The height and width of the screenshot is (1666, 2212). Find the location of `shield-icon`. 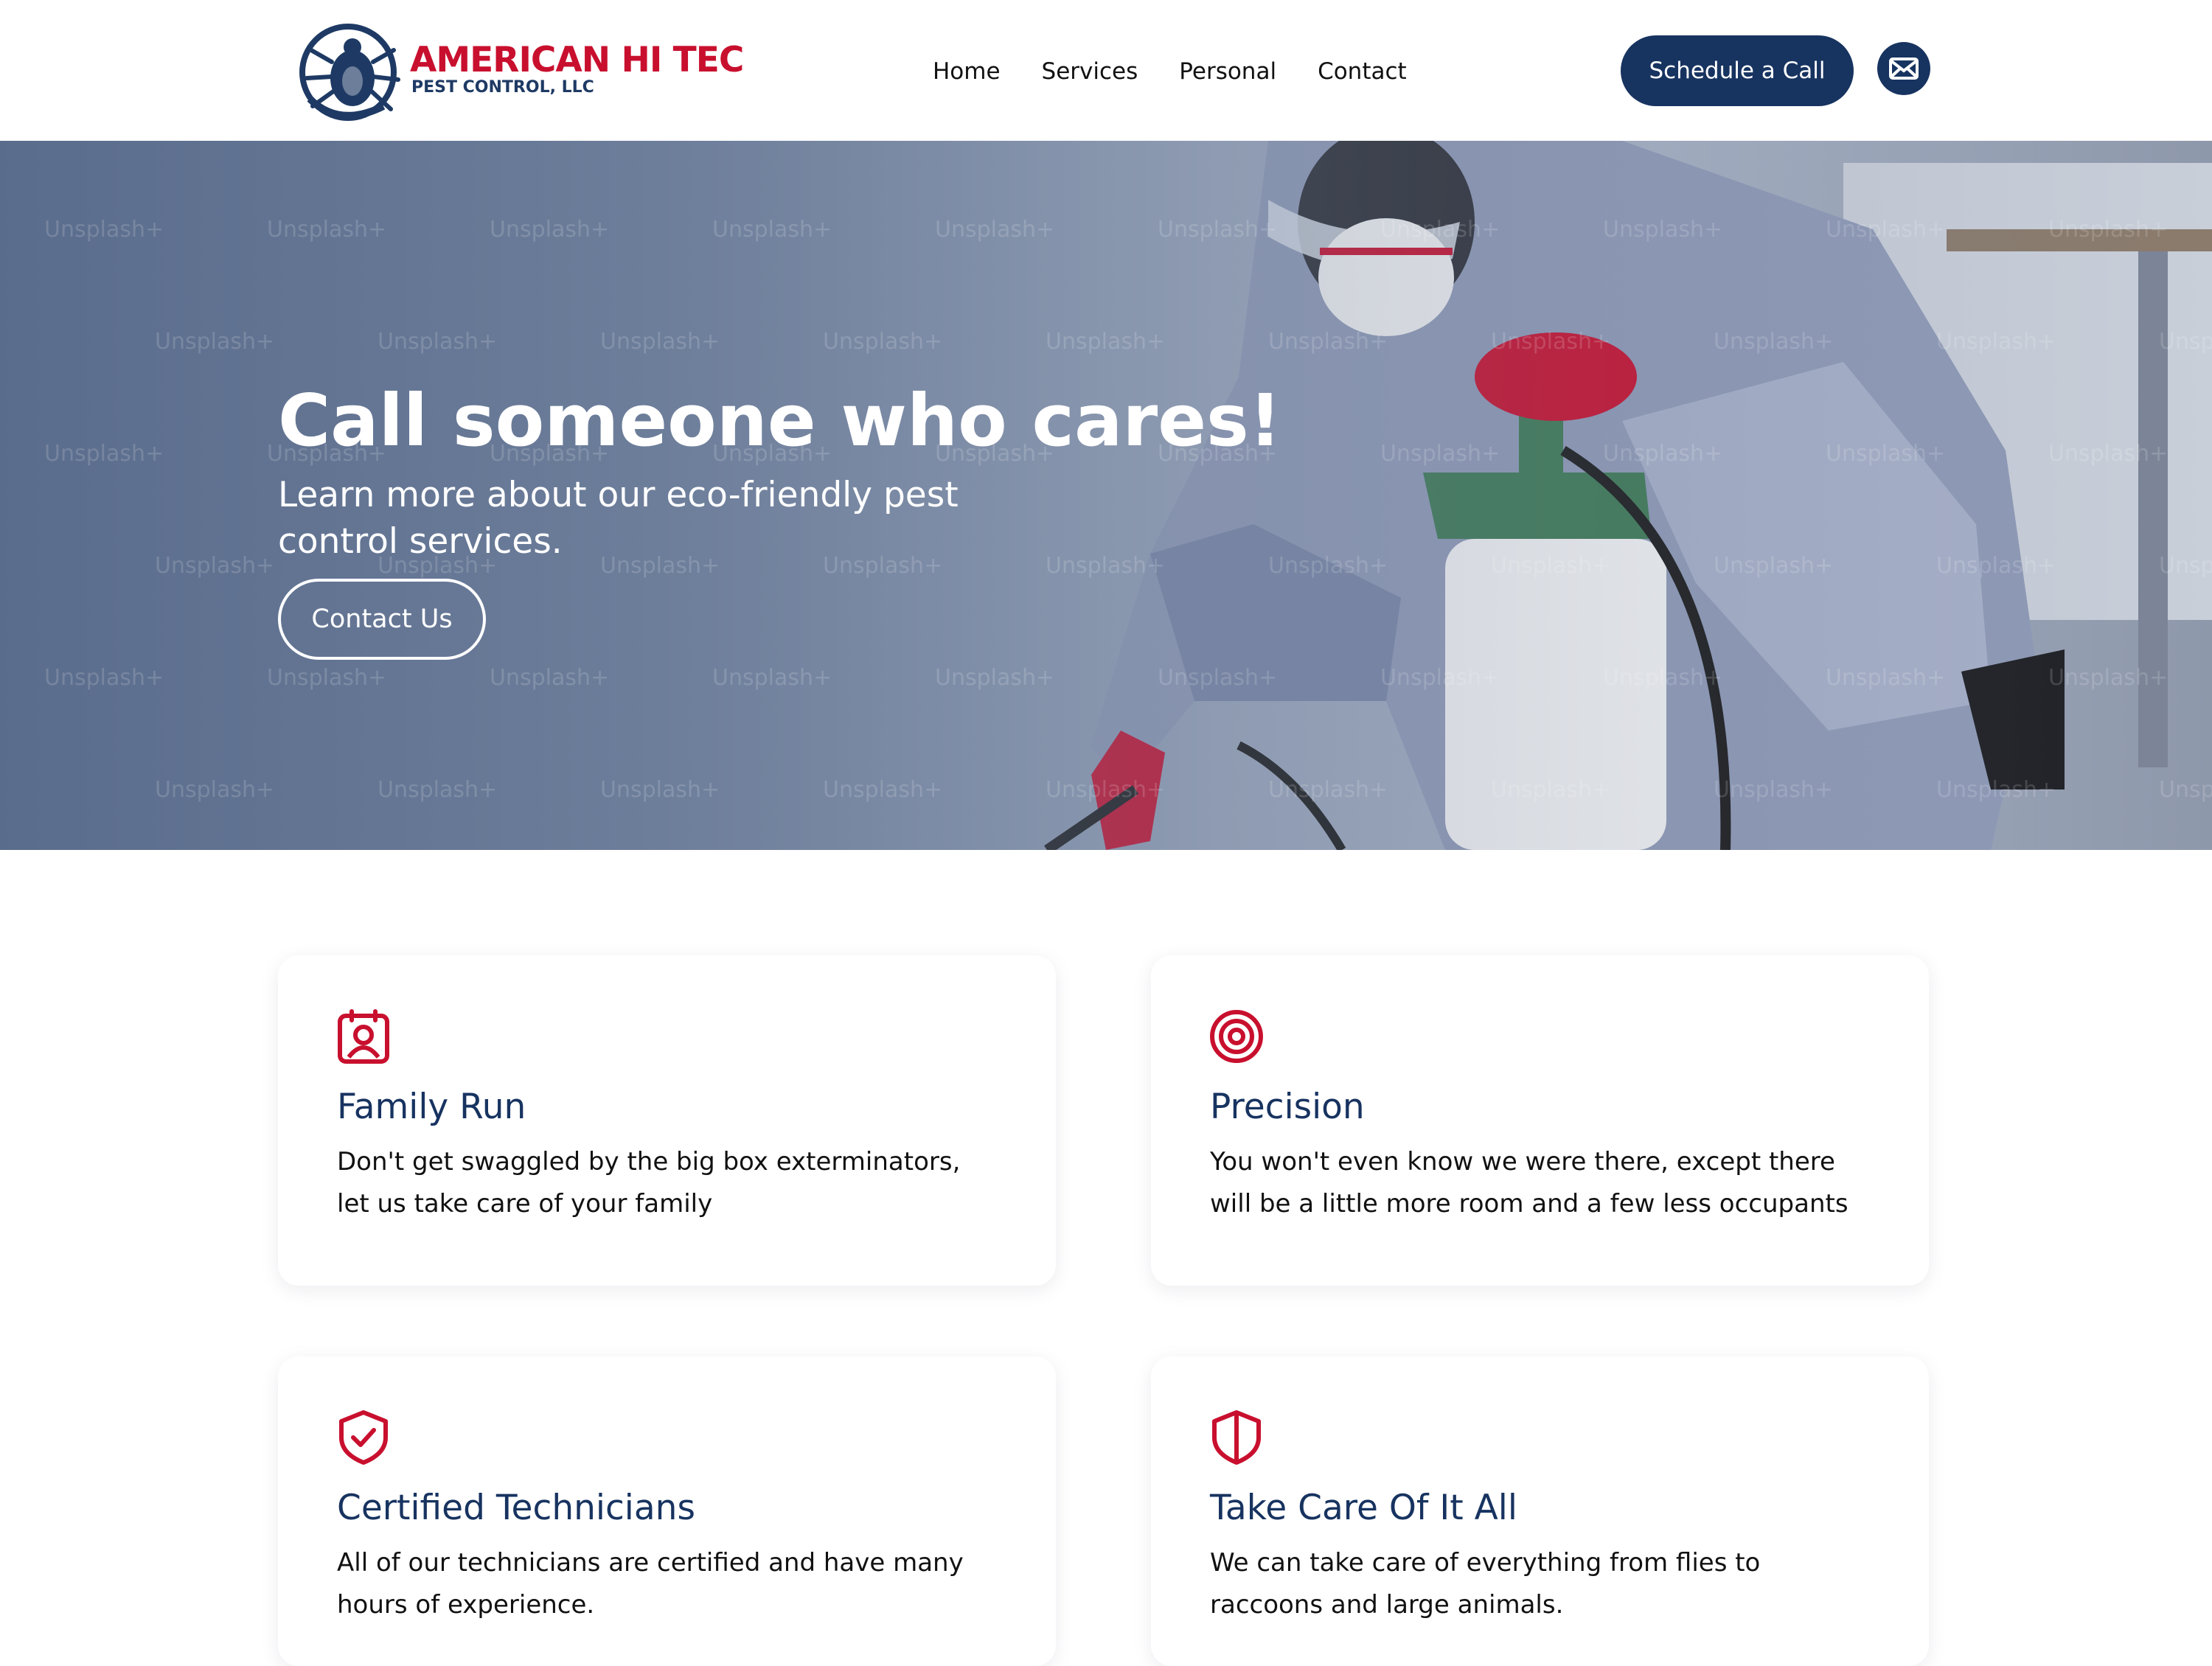

shield-icon is located at coordinates (1236, 1437).